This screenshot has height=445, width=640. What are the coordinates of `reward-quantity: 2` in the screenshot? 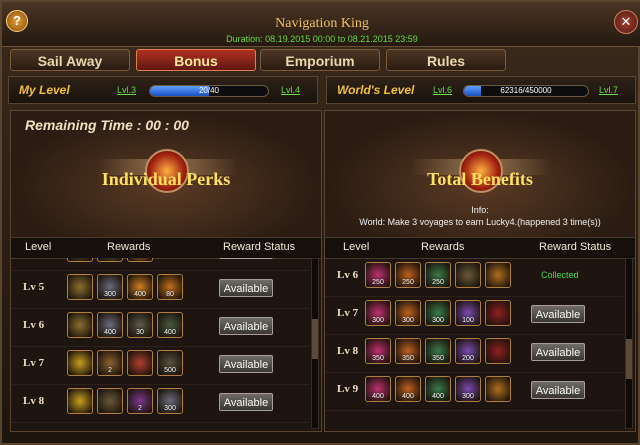 It's located at (140, 408).